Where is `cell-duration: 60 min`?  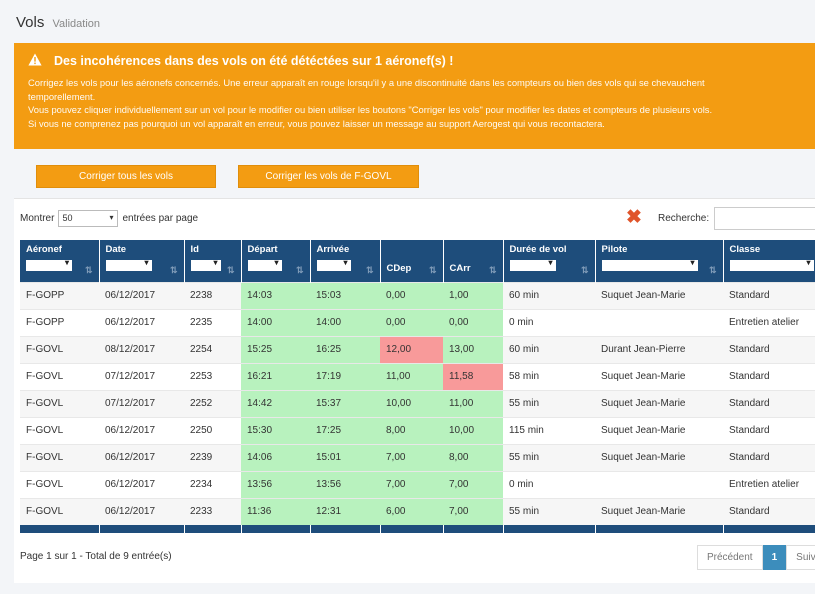 cell-duration: 60 min is located at coordinates (549, 349).